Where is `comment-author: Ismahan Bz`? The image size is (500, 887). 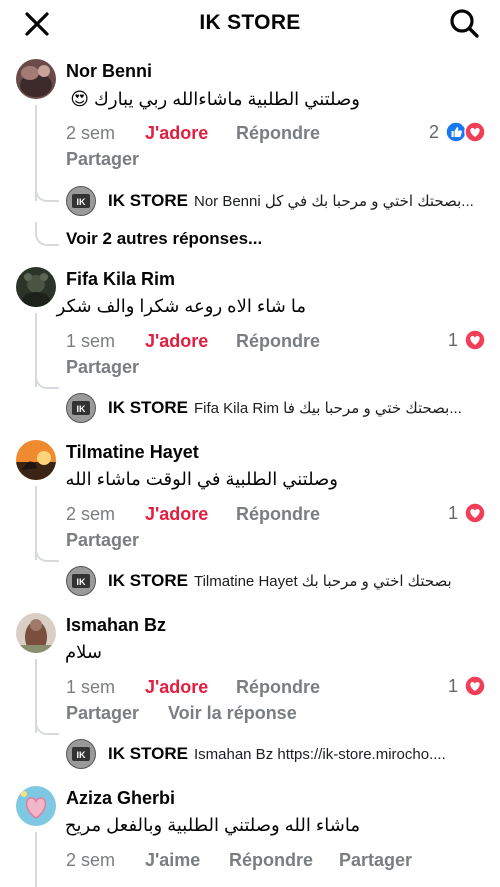
comment-author: Ismahan Bz is located at coordinates (116, 625).